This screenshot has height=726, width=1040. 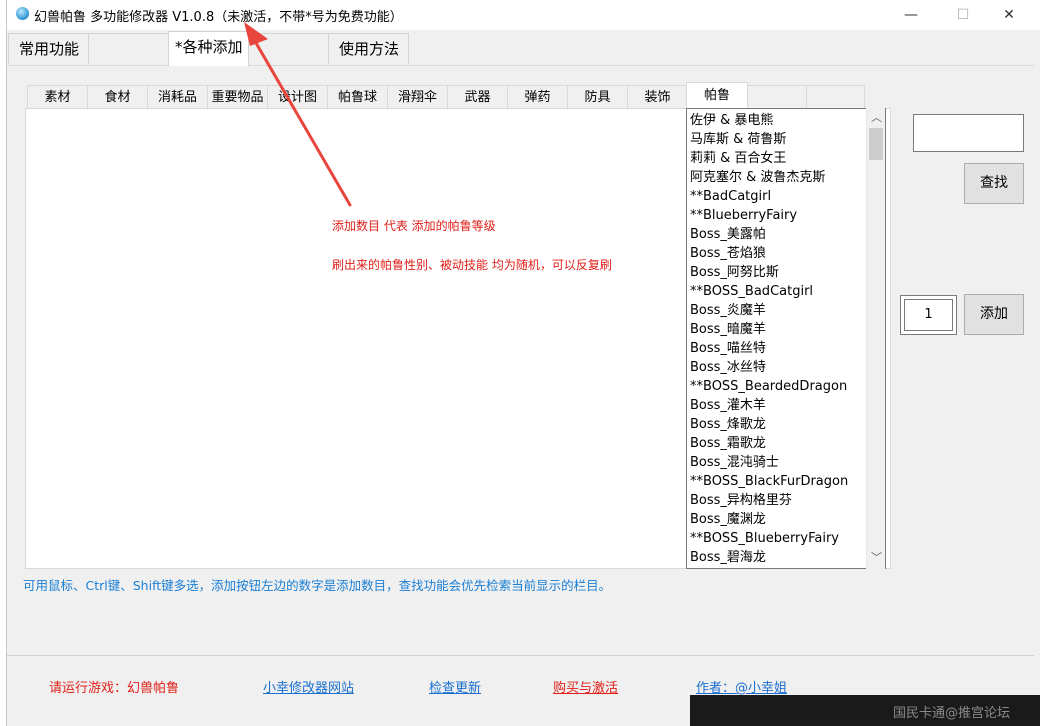 I want to click on run-game-notice: 请运行游戏：幻兽帕鲁, so click(x=114, y=688).